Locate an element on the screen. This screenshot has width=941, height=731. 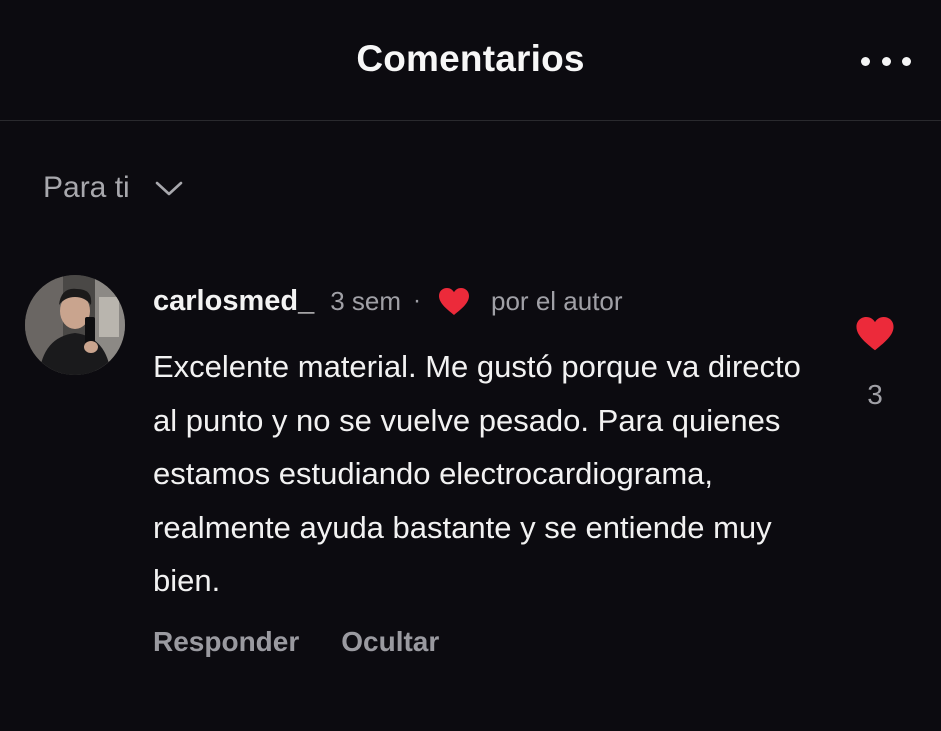
page-title: Comentarios is located at coordinates (470, 58).